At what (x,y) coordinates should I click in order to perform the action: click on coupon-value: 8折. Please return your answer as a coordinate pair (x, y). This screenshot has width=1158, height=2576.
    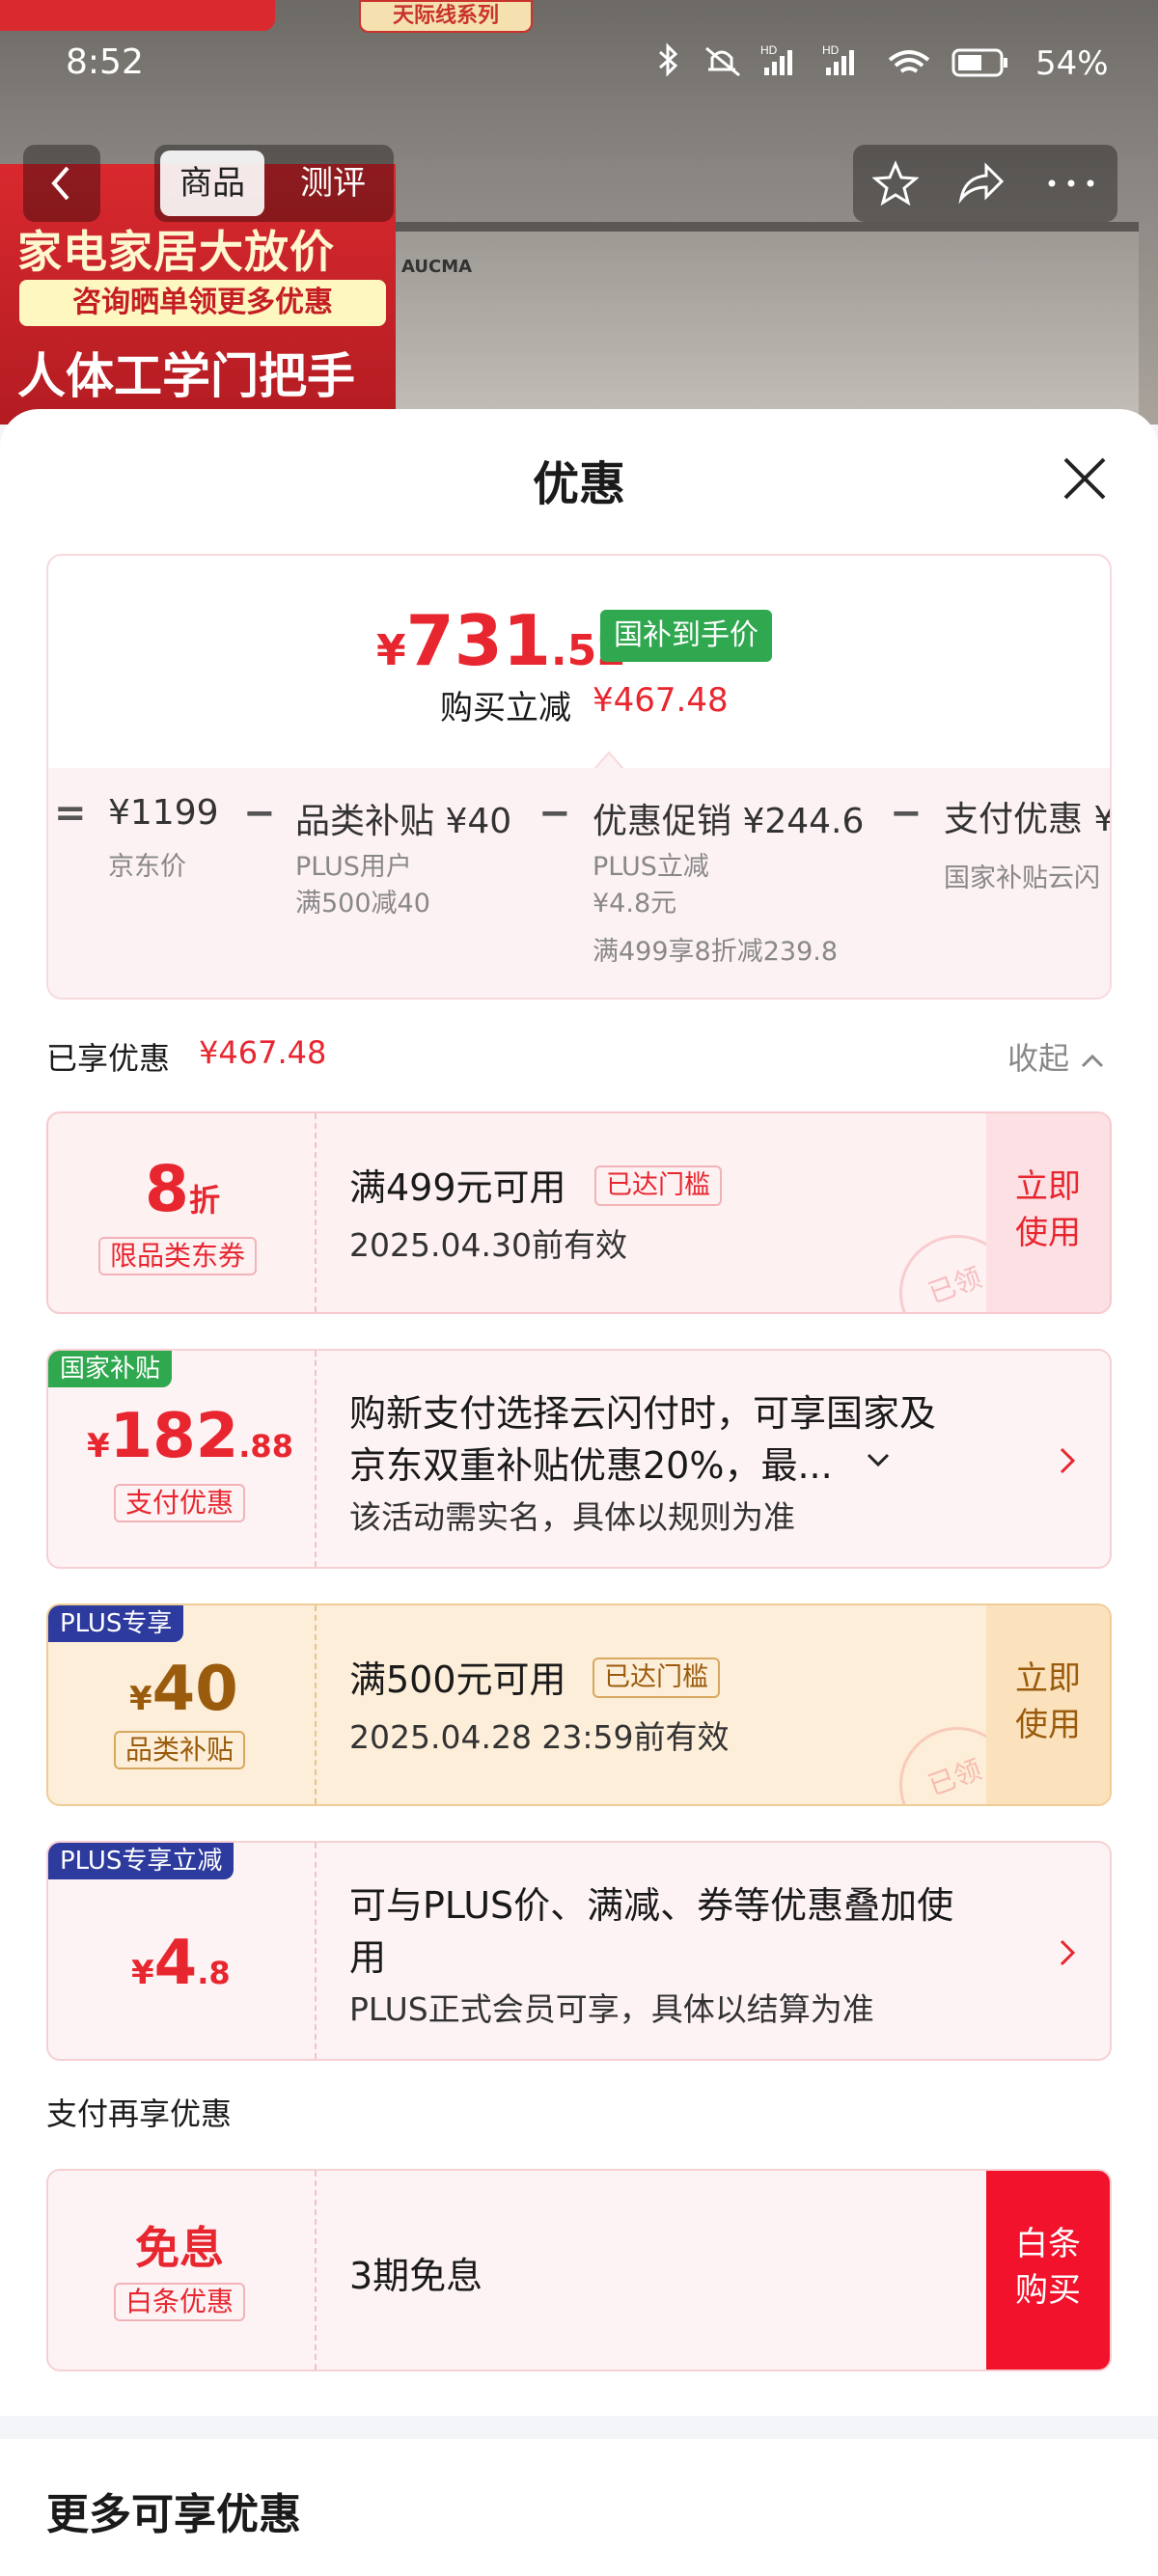
    Looking at the image, I should click on (182, 1189).